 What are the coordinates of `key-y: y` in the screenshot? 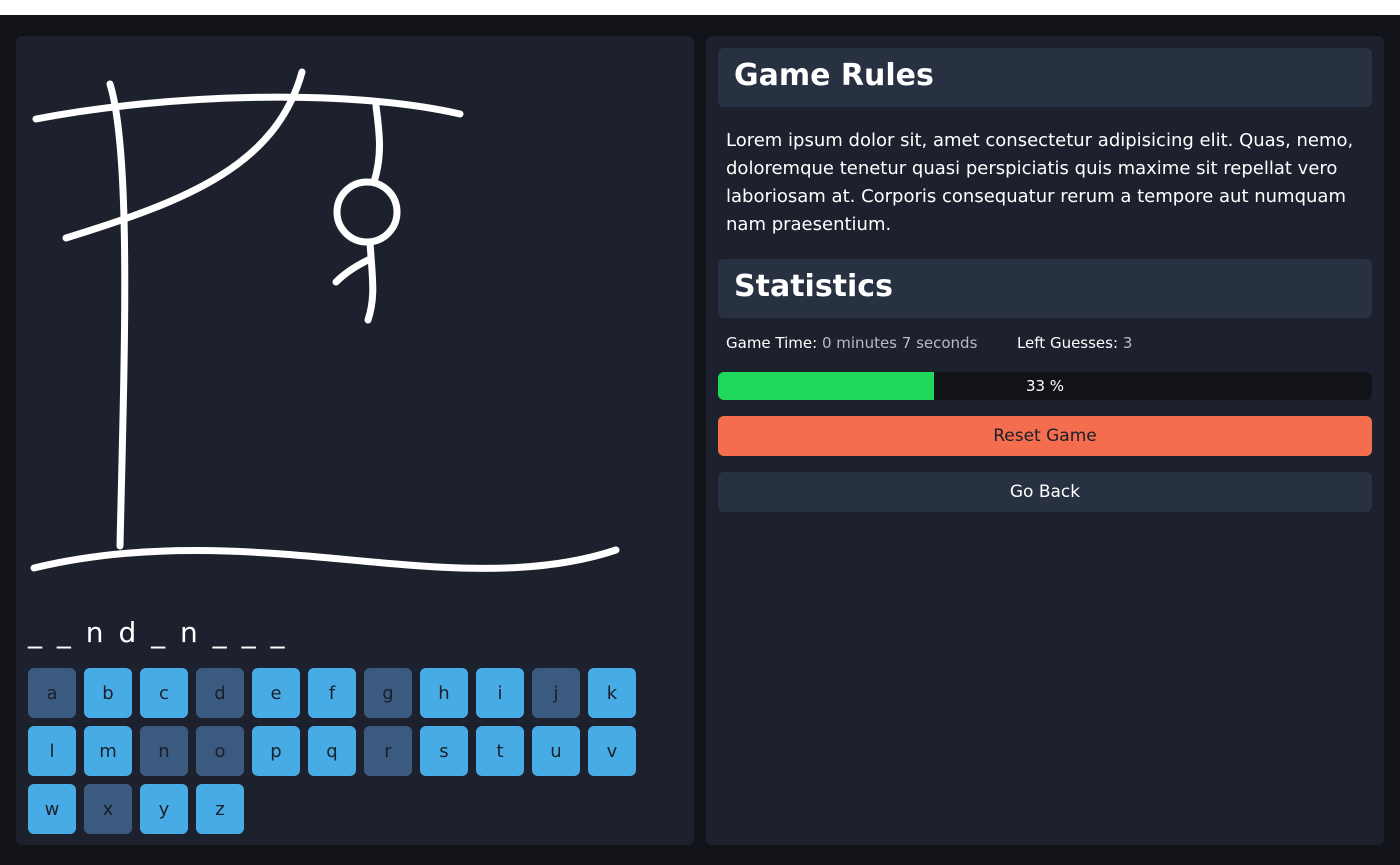 It's located at (164, 809).